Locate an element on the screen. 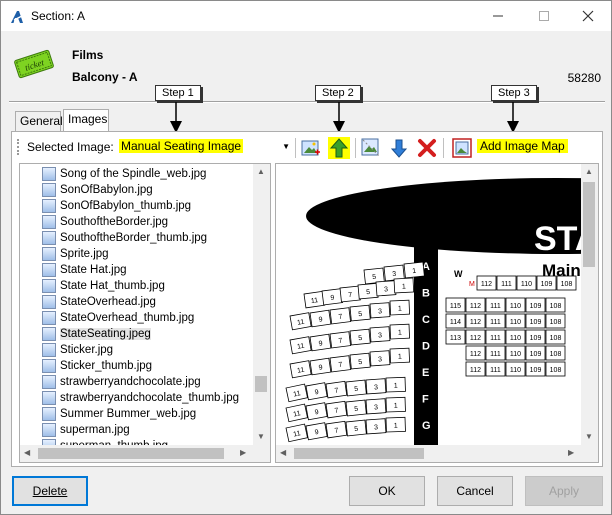 The height and width of the screenshot is (515, 612). row-letter: D is located at coordinates (426, 347).